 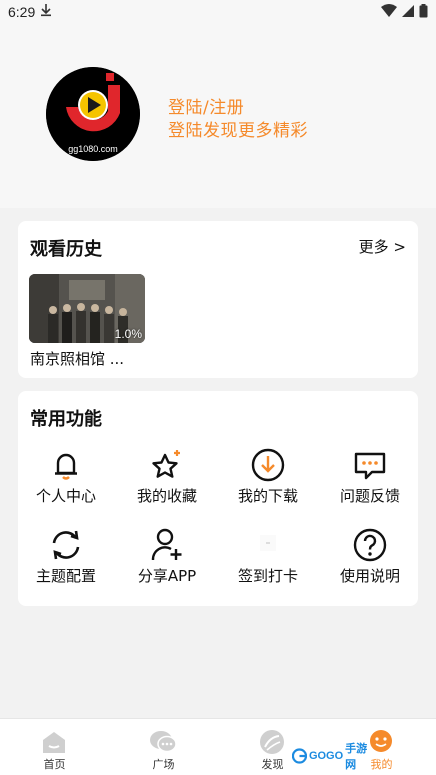 I want to click on status-bar: 6:29, so click(x=218, y=13).